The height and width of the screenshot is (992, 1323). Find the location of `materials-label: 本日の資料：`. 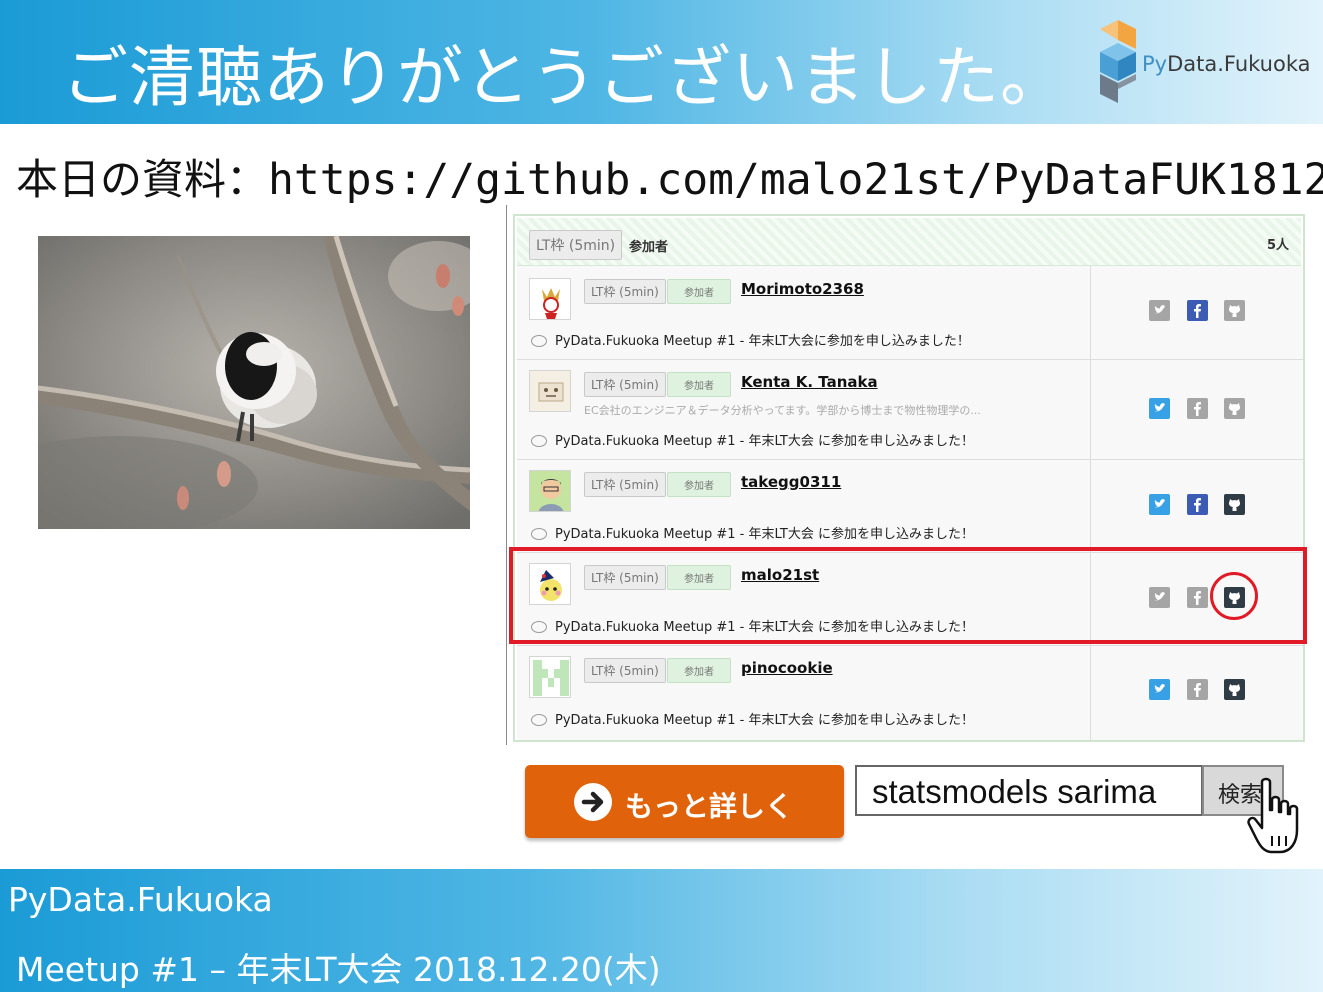

materials-label: 本日の資料： is located at coordinates (142, 179).